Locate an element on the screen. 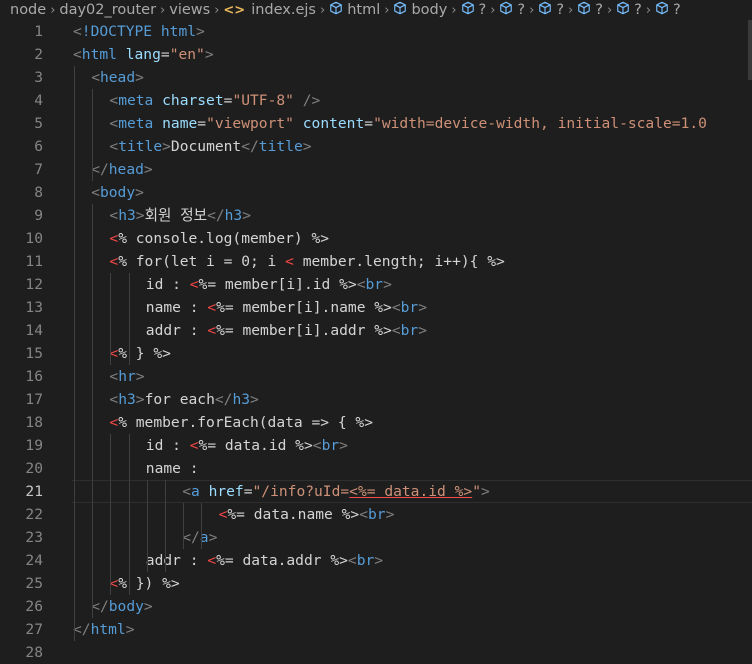 Image resolution: width=752 pixels, height=664 pixels. code-line: 10 <% console.log(member) %> is located at coordinates (376, 238).